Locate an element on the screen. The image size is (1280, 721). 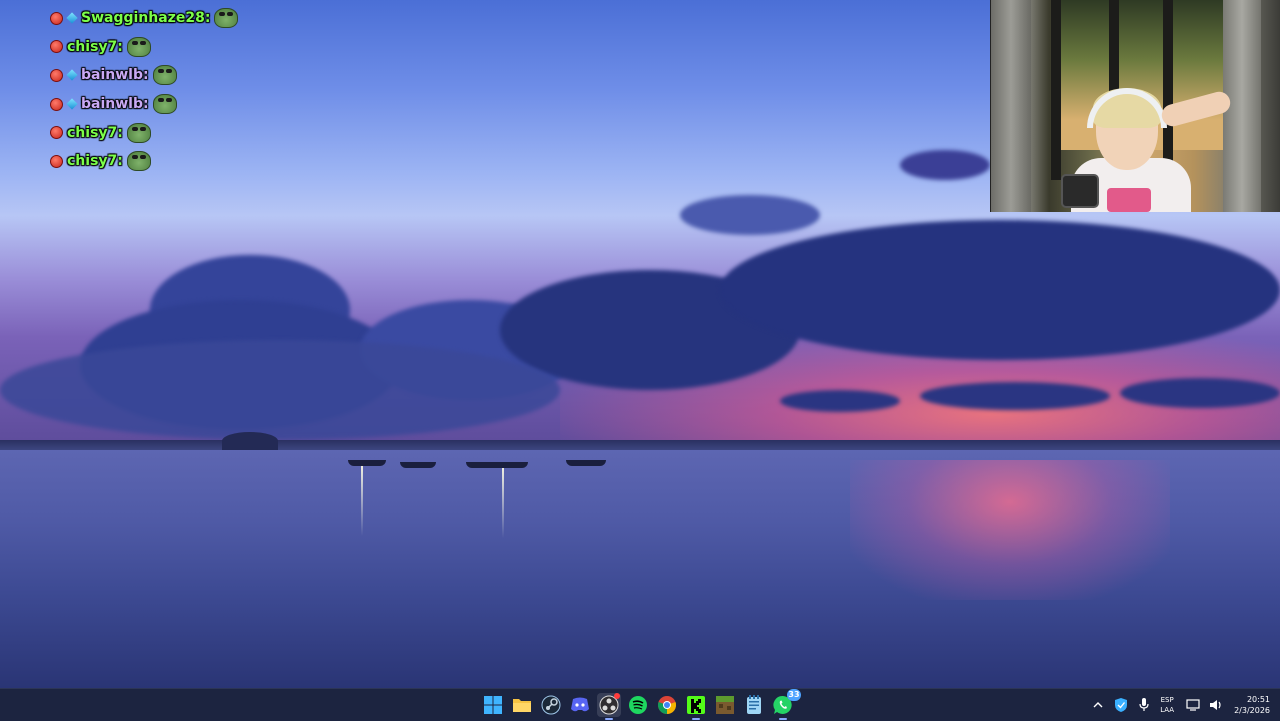
taskbar-apps: 33 is located at coordinates (641, 704).